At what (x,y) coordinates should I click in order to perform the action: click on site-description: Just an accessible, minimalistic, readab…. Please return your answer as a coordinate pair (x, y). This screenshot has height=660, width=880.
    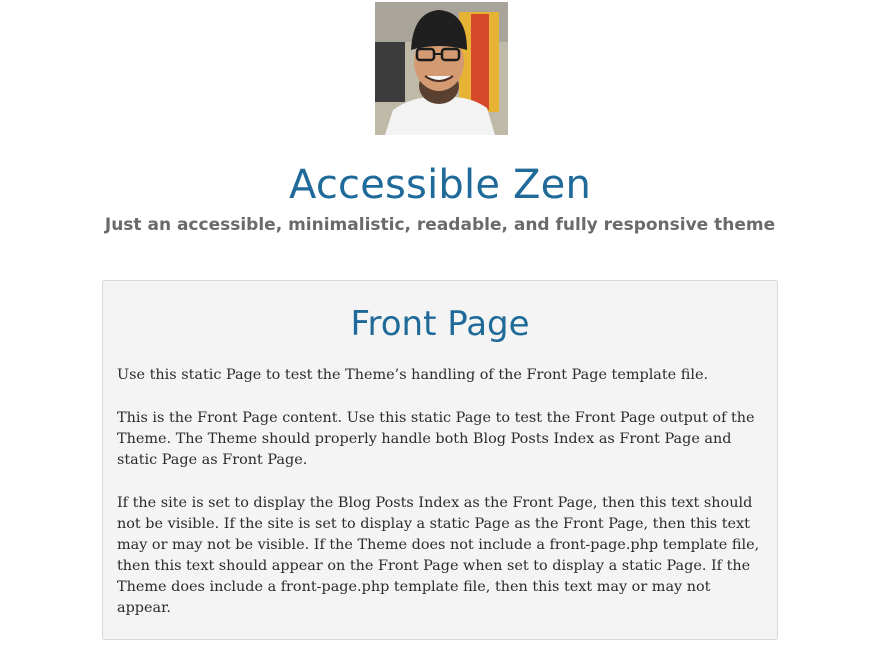
    Looking at the image, I should click on (440, 225).